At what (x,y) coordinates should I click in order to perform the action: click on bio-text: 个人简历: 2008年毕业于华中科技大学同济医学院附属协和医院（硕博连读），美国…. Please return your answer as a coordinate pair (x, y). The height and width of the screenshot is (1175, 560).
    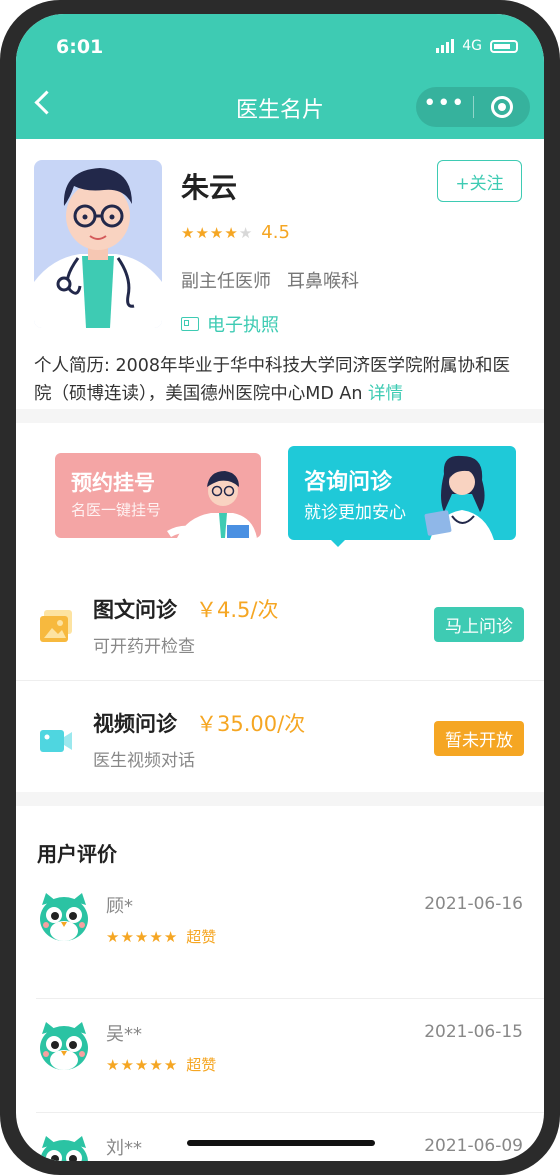
    Looking at the image, I should click on (272, 380).